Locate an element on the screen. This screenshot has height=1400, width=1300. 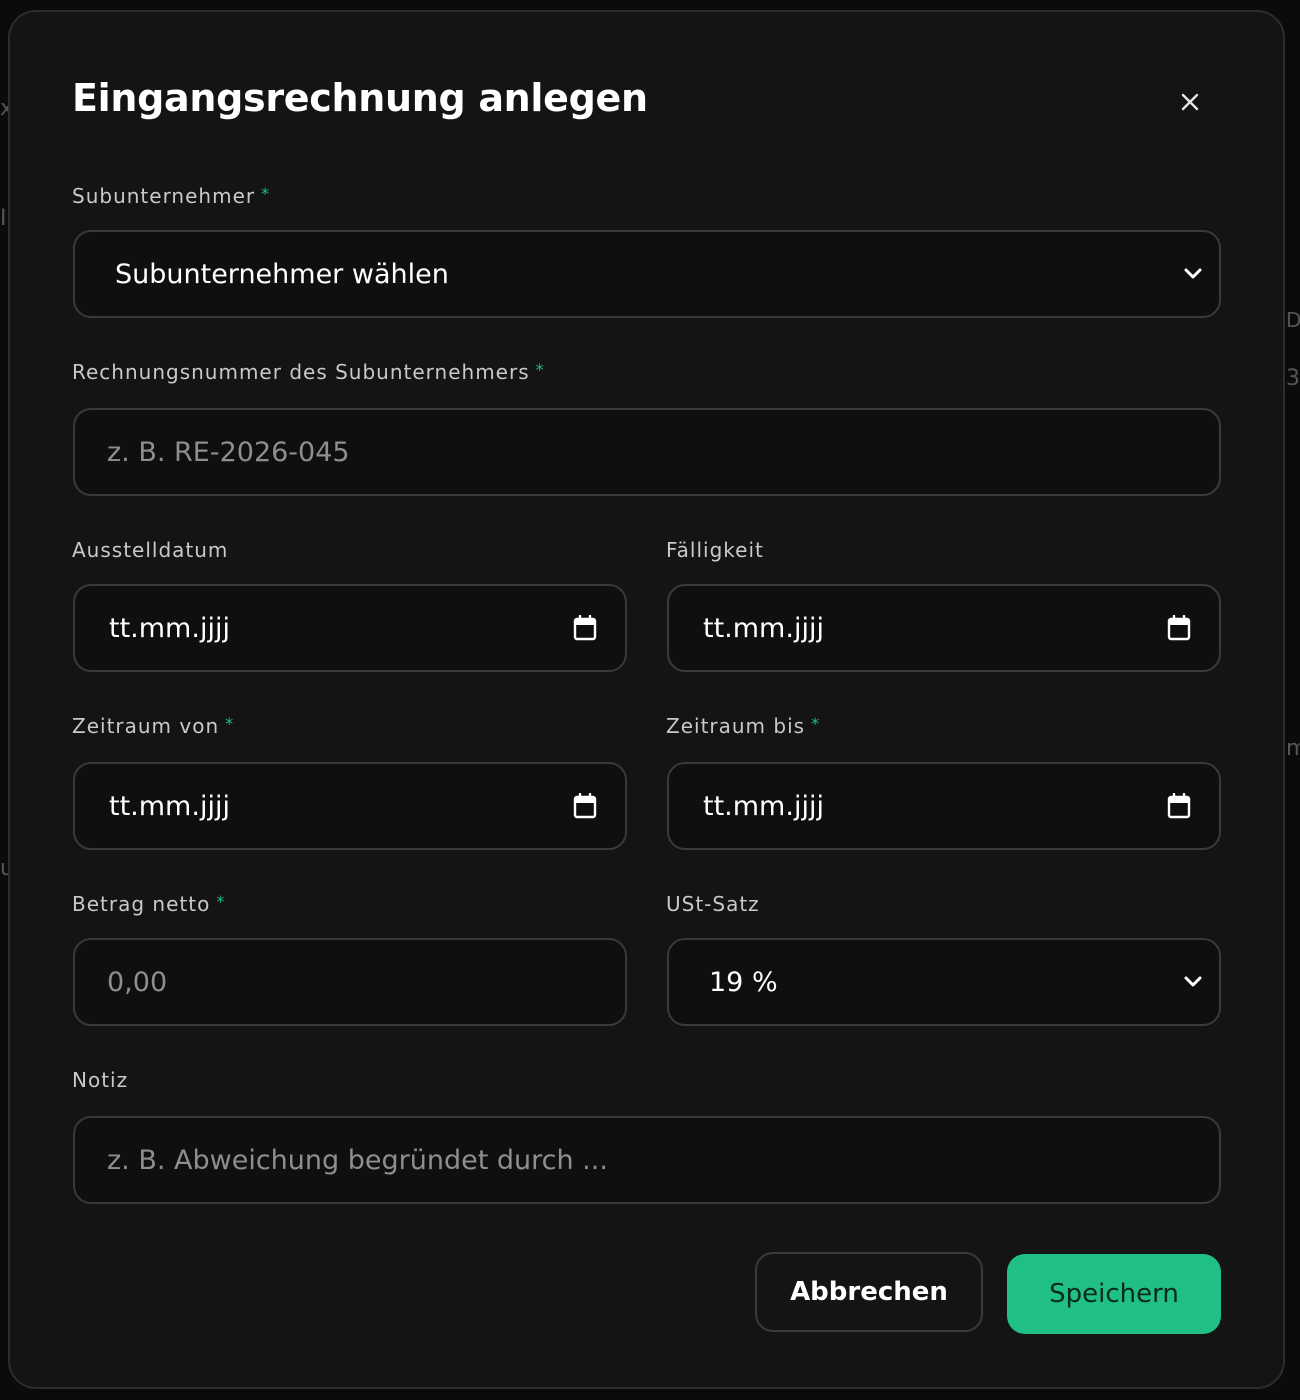
zeitraum-von-value: tt.mm.jjjj is located at coordinates (169, 806).